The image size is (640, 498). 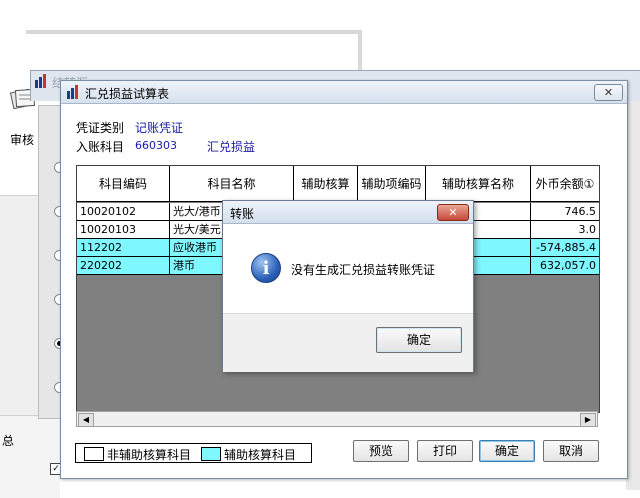 What do you see at coordinates (588, 420) in the screenshot?
I see `scroll-right-icon: ▶` at bounding box center [588, 420].